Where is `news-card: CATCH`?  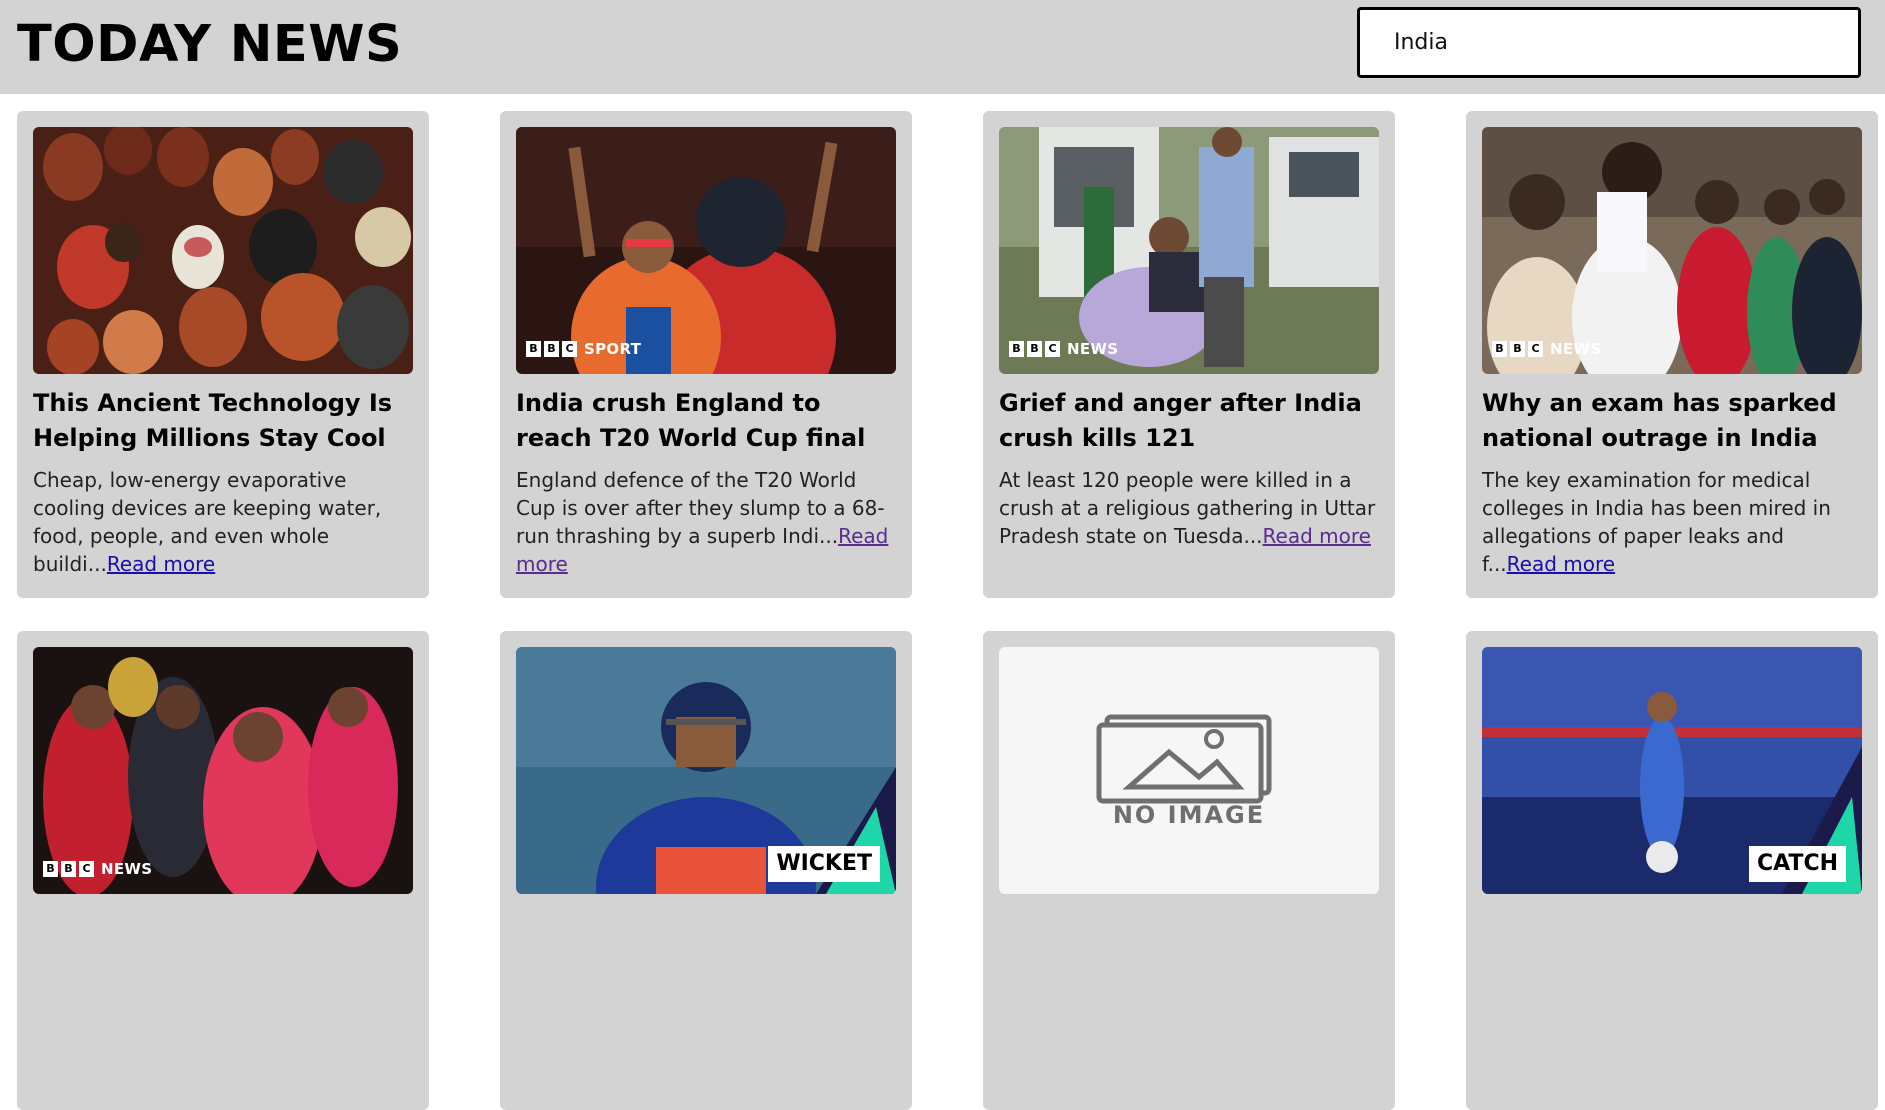
news-card: CATCH is located at coordinates (1672, 870).